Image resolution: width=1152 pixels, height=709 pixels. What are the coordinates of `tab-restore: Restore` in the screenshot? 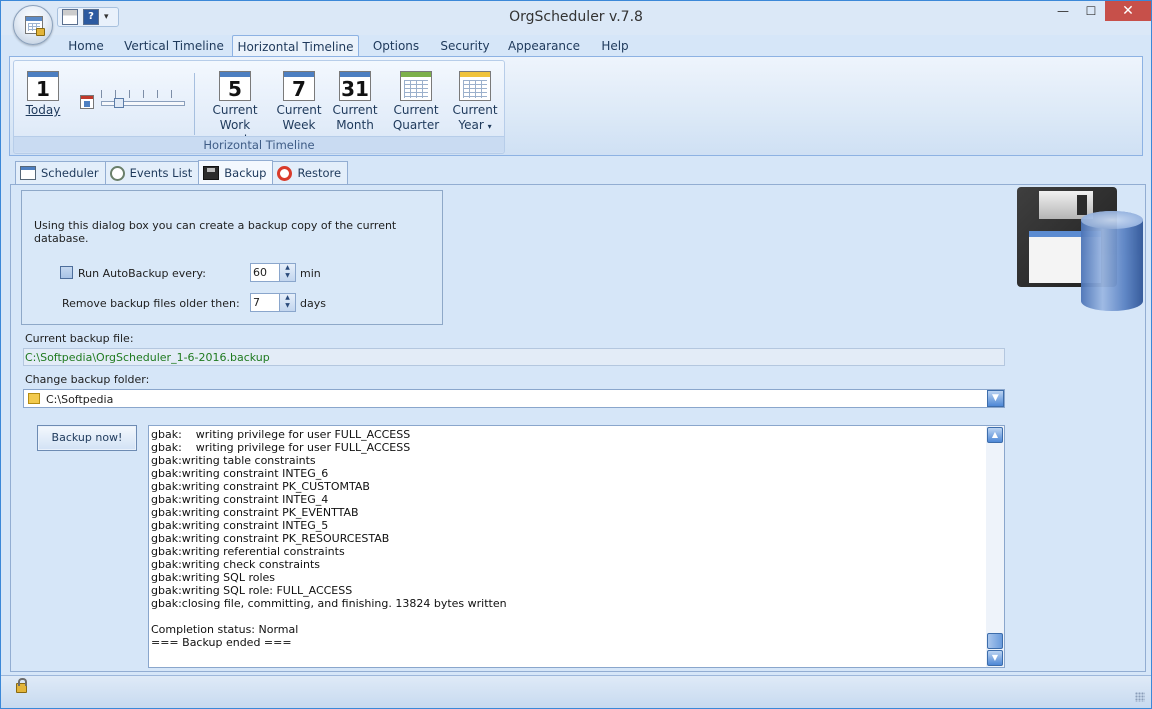 It's located at (310, 172).